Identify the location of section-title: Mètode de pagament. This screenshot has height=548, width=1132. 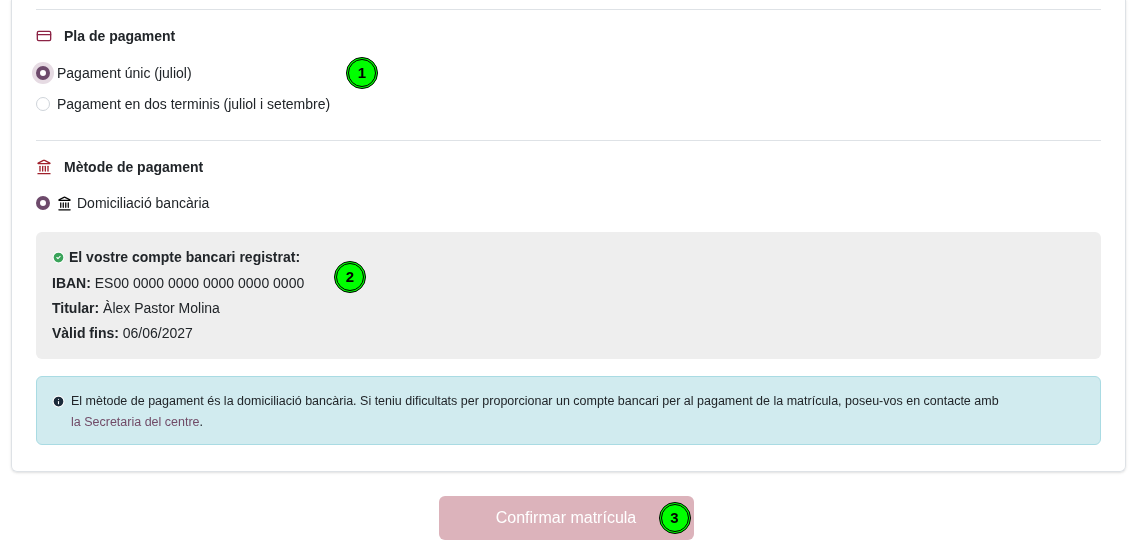
(134, 167).